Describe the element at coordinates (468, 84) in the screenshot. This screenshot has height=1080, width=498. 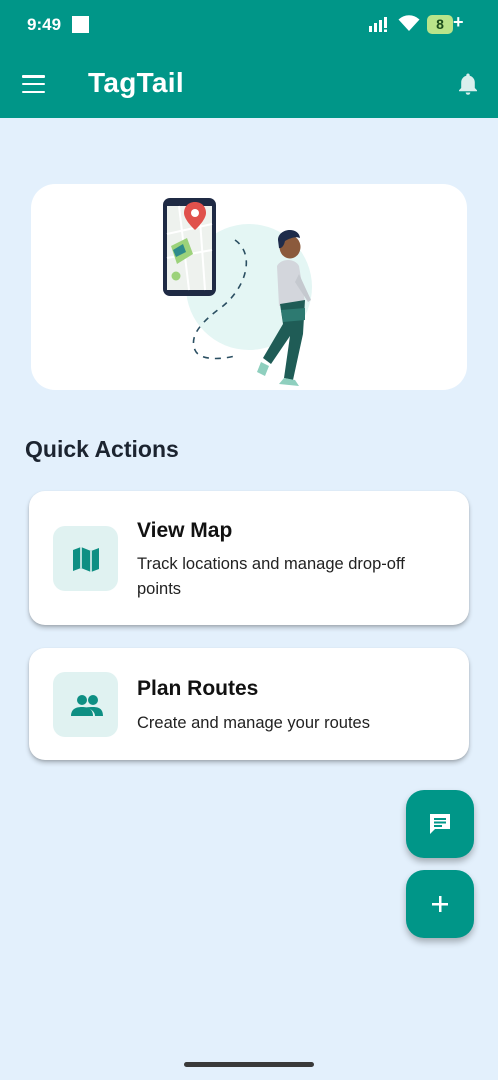
I see `bell-icon` at that location.